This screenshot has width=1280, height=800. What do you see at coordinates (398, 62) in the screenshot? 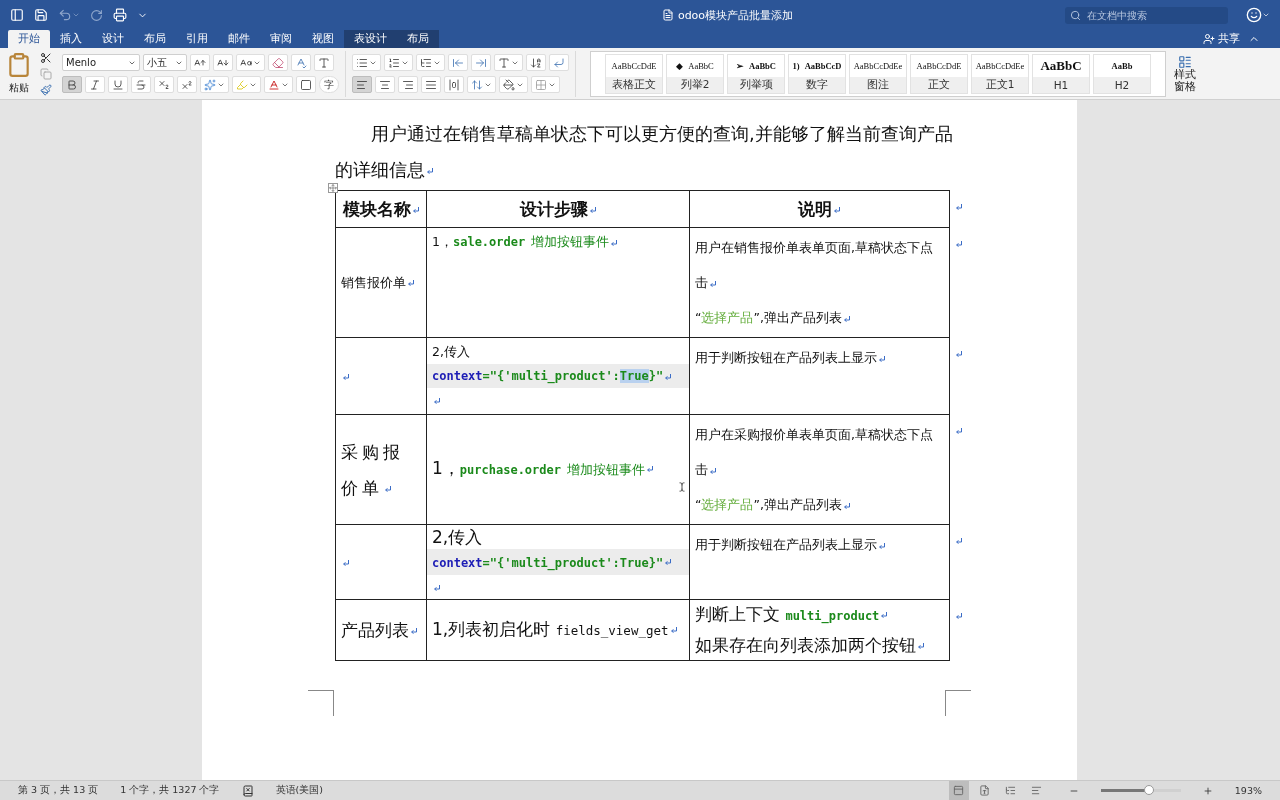
I see `numbering-button` at bounding box center [398, 62].